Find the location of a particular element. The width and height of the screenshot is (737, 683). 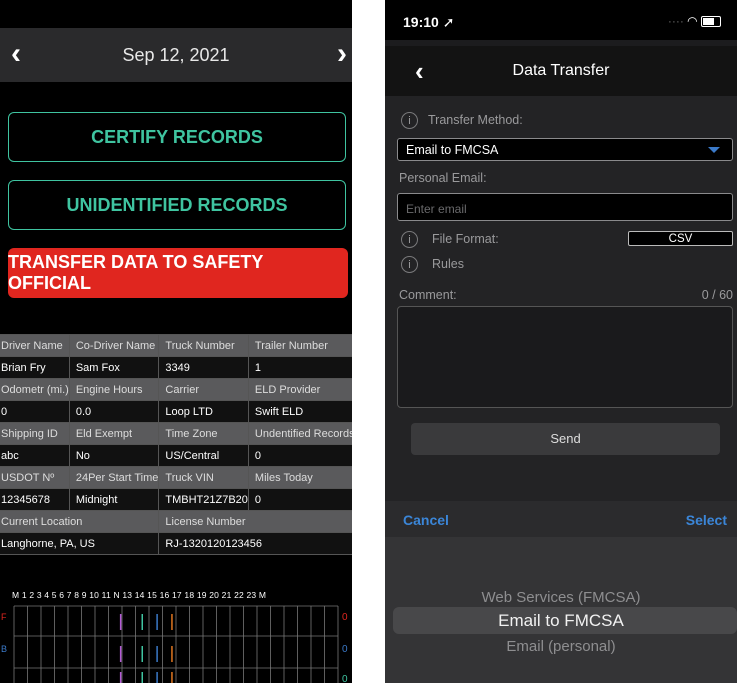

table-header-cell: Time Zone is located at coordinates (203, 433).